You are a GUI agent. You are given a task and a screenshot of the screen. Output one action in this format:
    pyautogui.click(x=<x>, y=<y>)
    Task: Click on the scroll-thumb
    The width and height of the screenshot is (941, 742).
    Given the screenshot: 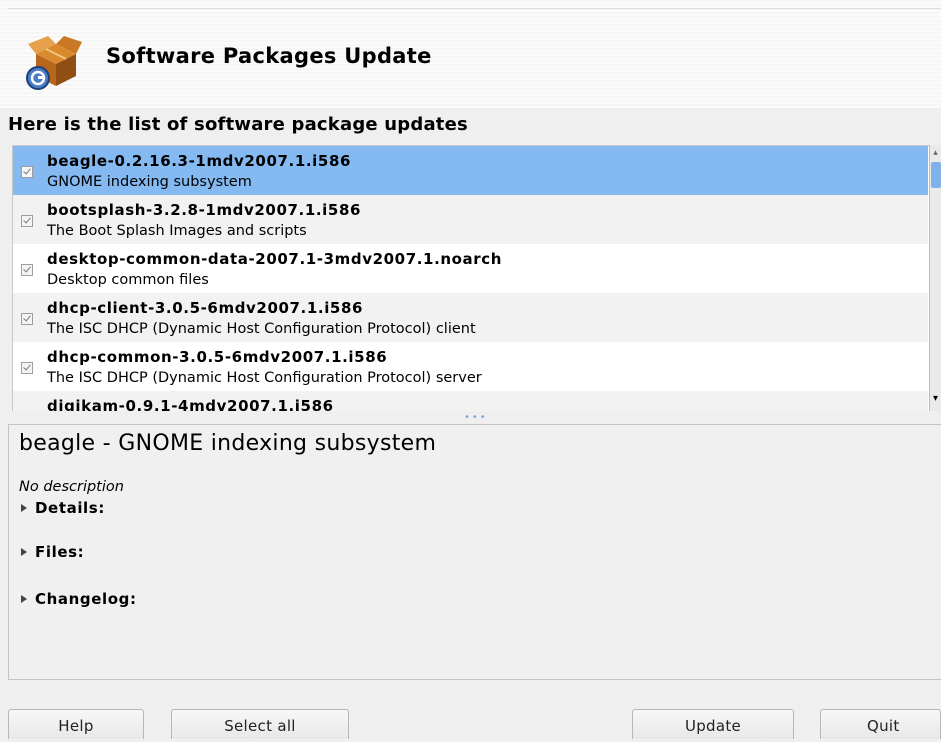 What is the action you would take?
    pyautogui.click(x=936, y=175)
    